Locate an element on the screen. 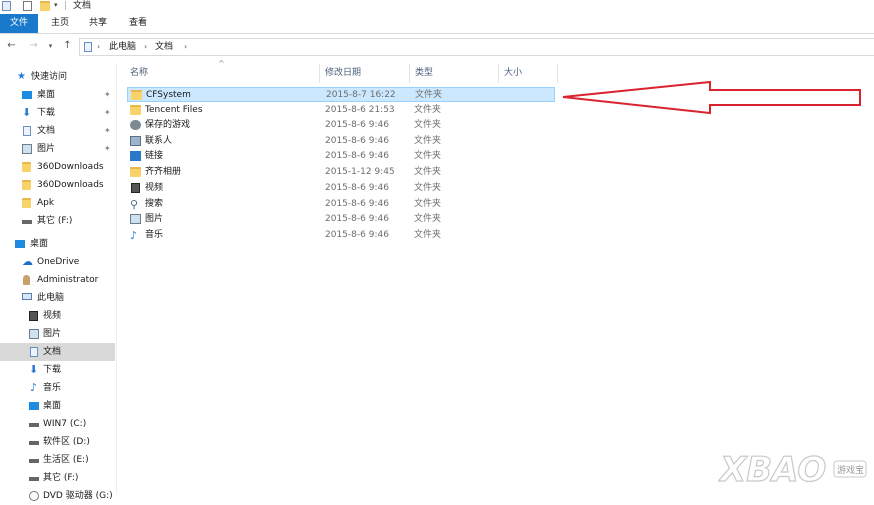 The image size is (874, 505). file-row: CFSystem 2015-8-7 16:22 文件夹 is located at coordinates (341, 94).